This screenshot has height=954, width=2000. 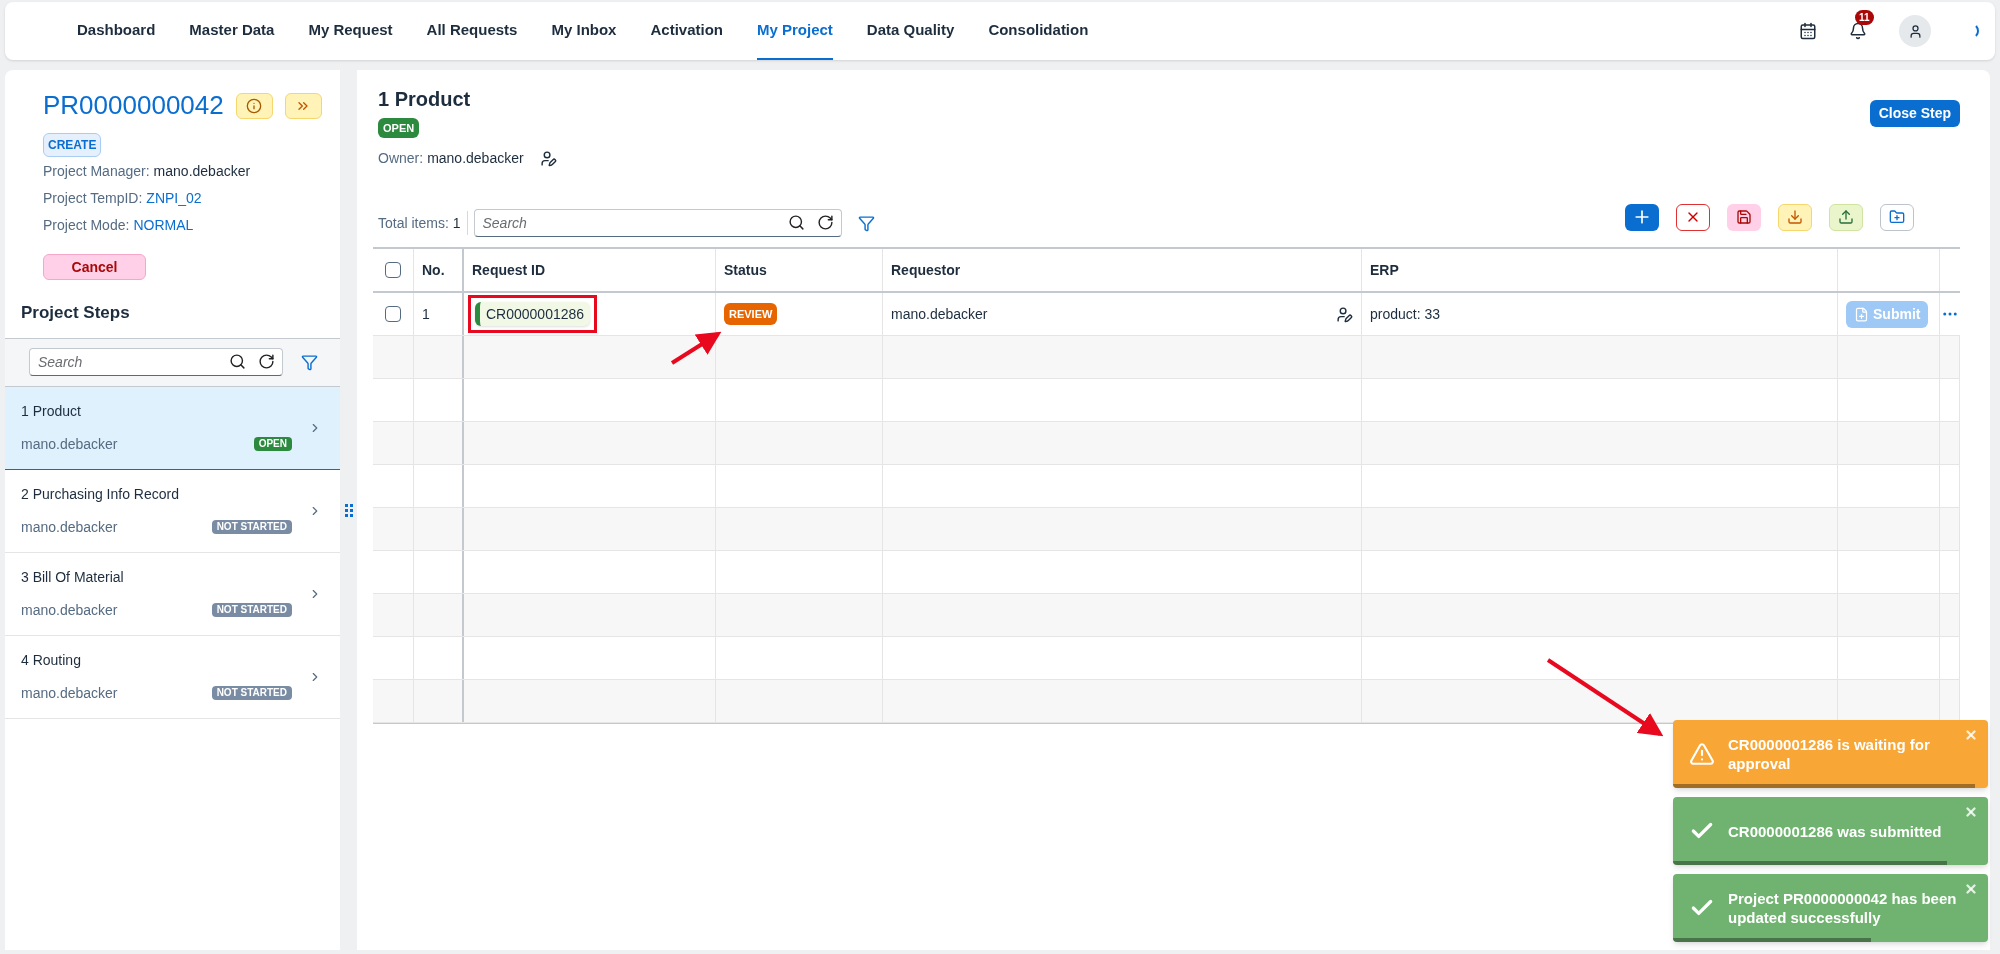 What do you see at coordinates (1038, 31) in the screenshot?
I see `nav-tab: Consolidation` at bounding box center [1038, 31].